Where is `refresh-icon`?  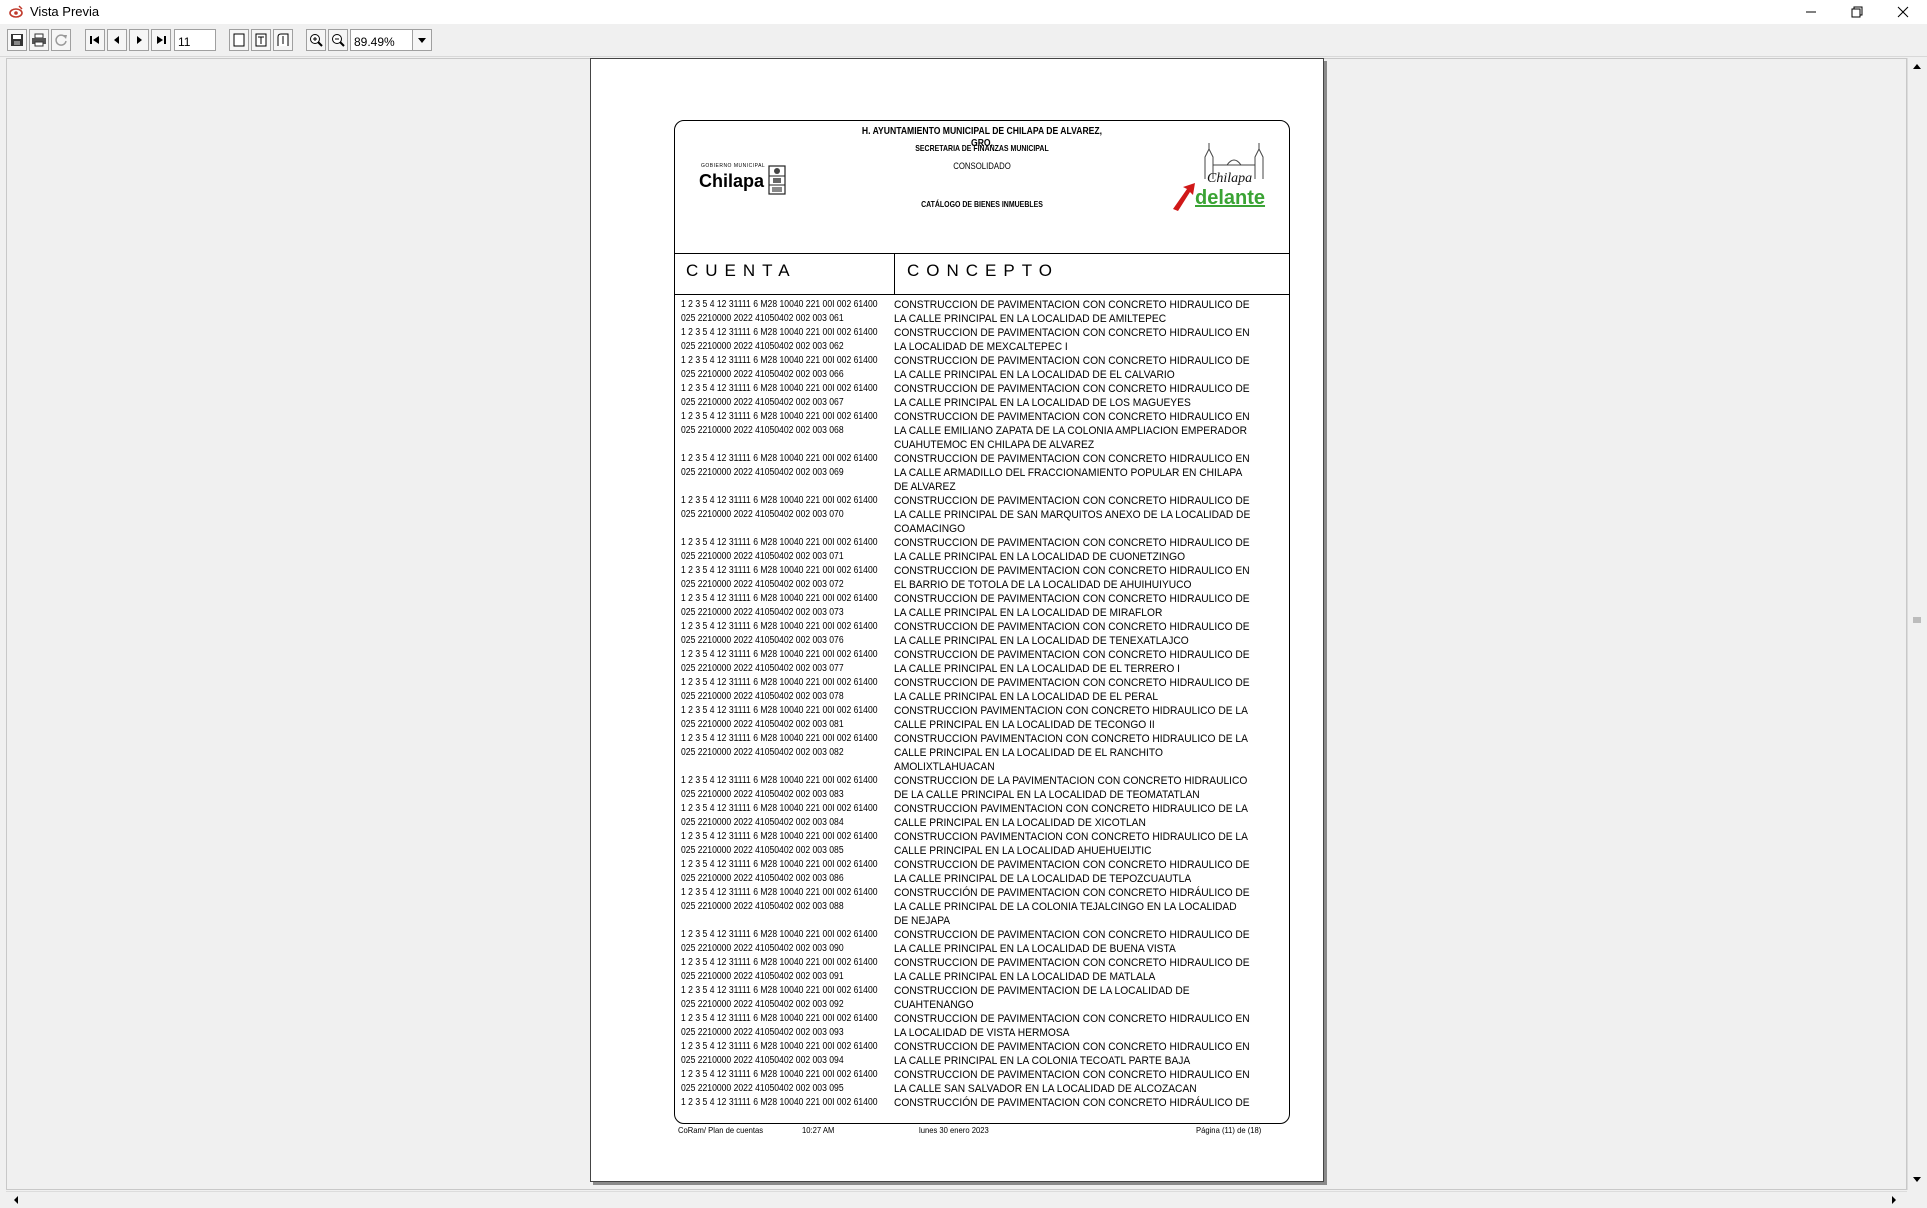
refresh-icon is located at coordinates (61, 40).